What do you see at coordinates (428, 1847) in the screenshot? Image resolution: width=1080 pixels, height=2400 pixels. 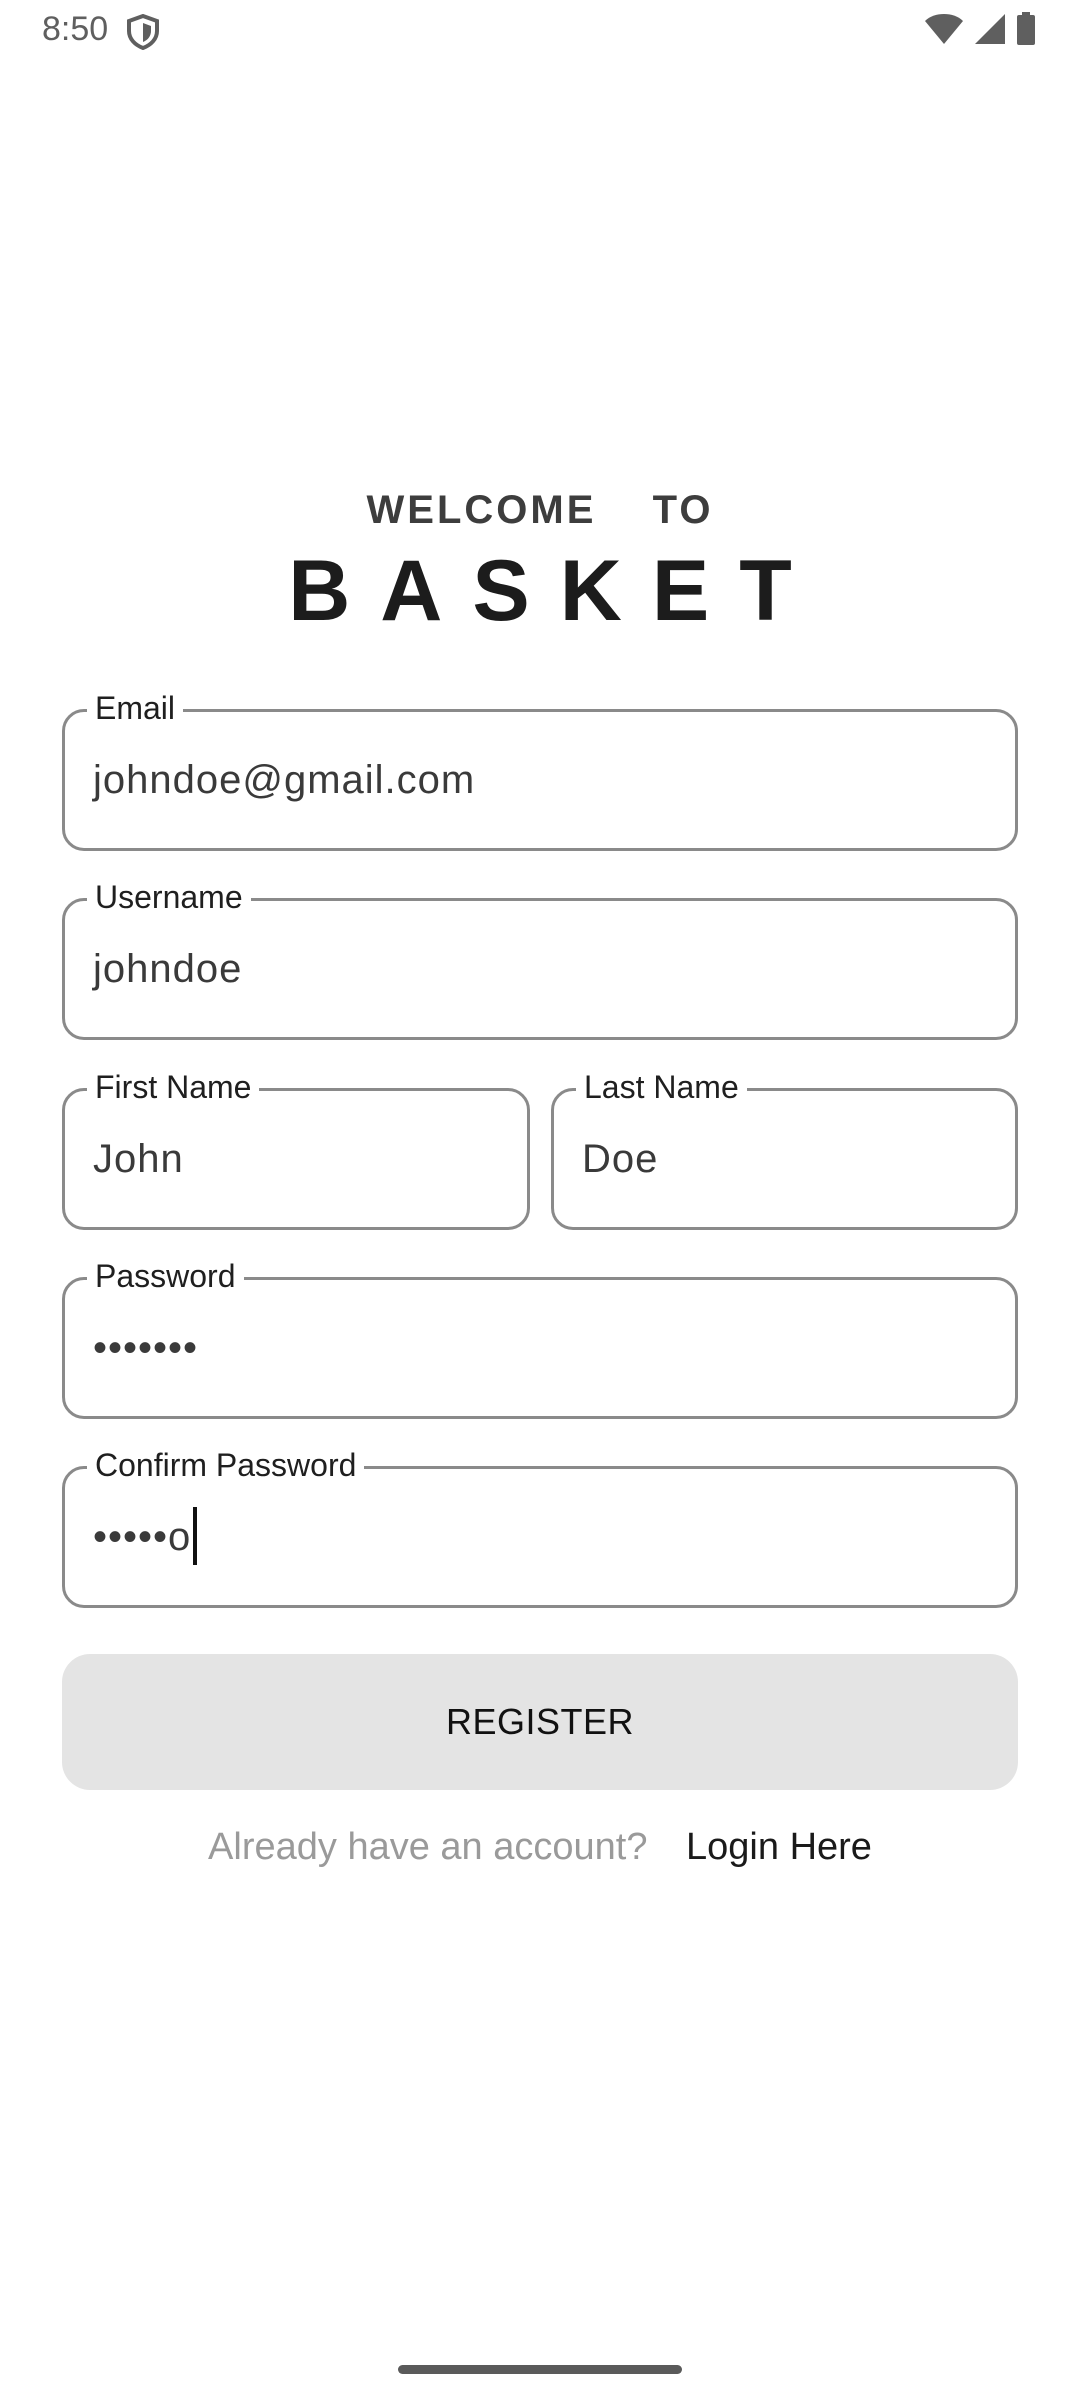 I see `login-prompt: Already have an account?` at bounding box center [428, 1847].